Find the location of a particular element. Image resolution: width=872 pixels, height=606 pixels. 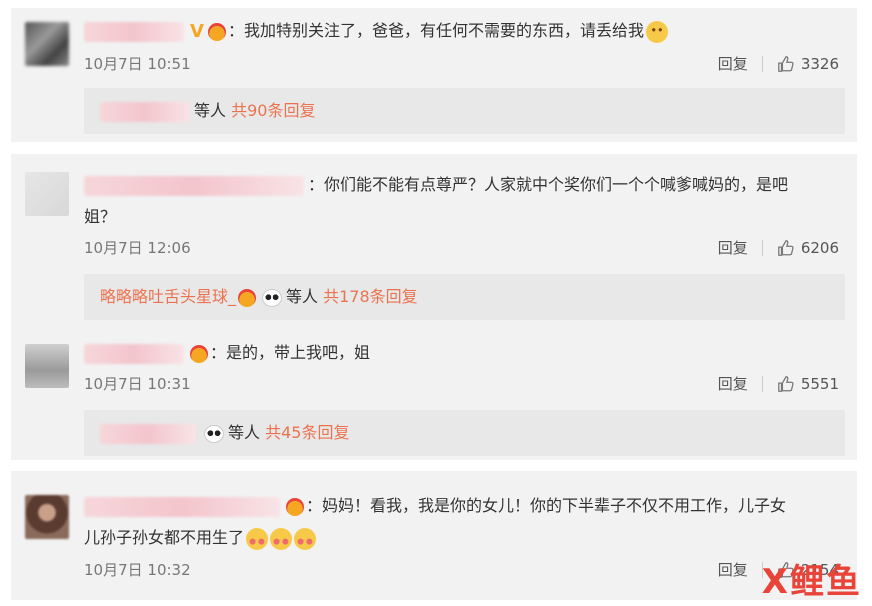

comment-actions: 回复 3326 is located at coordinates (778, 64).